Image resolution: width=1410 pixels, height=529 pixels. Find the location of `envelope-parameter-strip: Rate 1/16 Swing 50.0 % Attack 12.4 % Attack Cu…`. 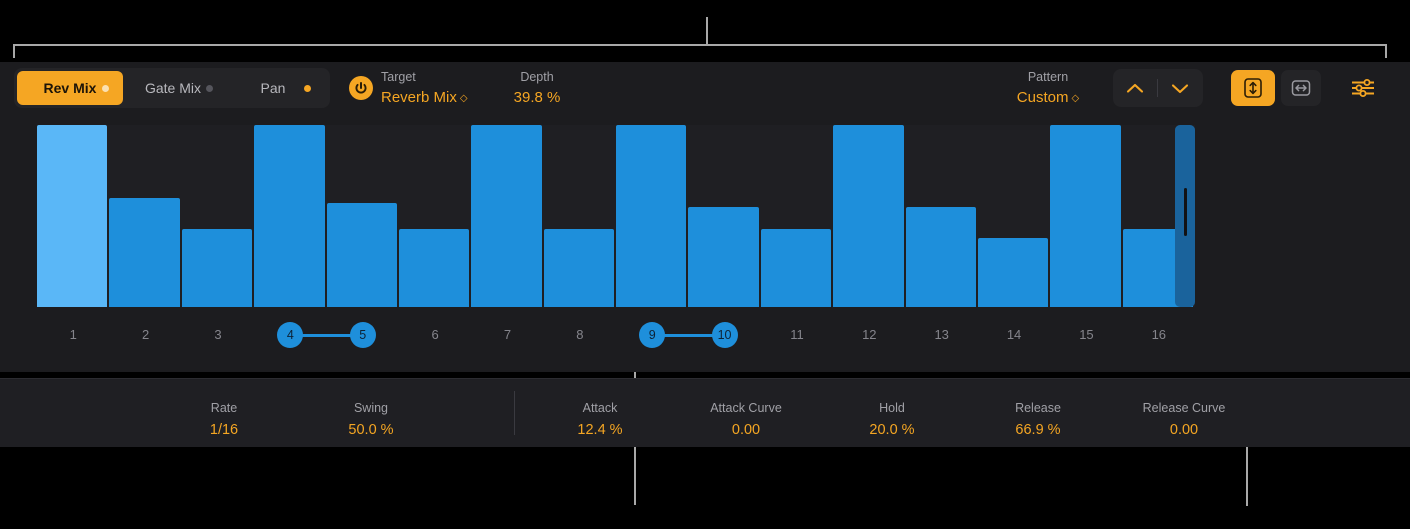

envelope-parameter-strip: Rate 1/16 Swing 50.0 % Attack 12.4 % Attack Cu… is located at coordinates (705, 412).